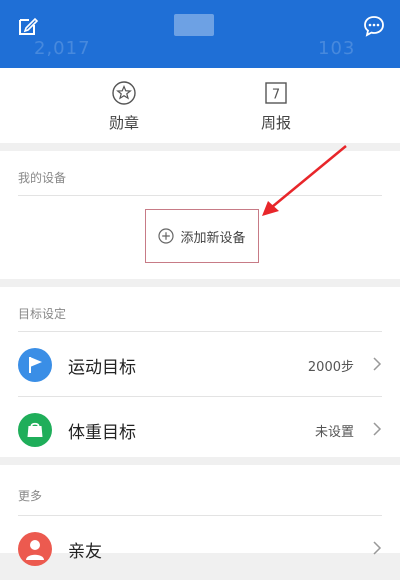 The width and height of the screenshot is (400, 580). What do you see at coordinates (275, 123) in the screenshot?
I see `weekly-report-label: 周报` at bounding box center [275, 123].